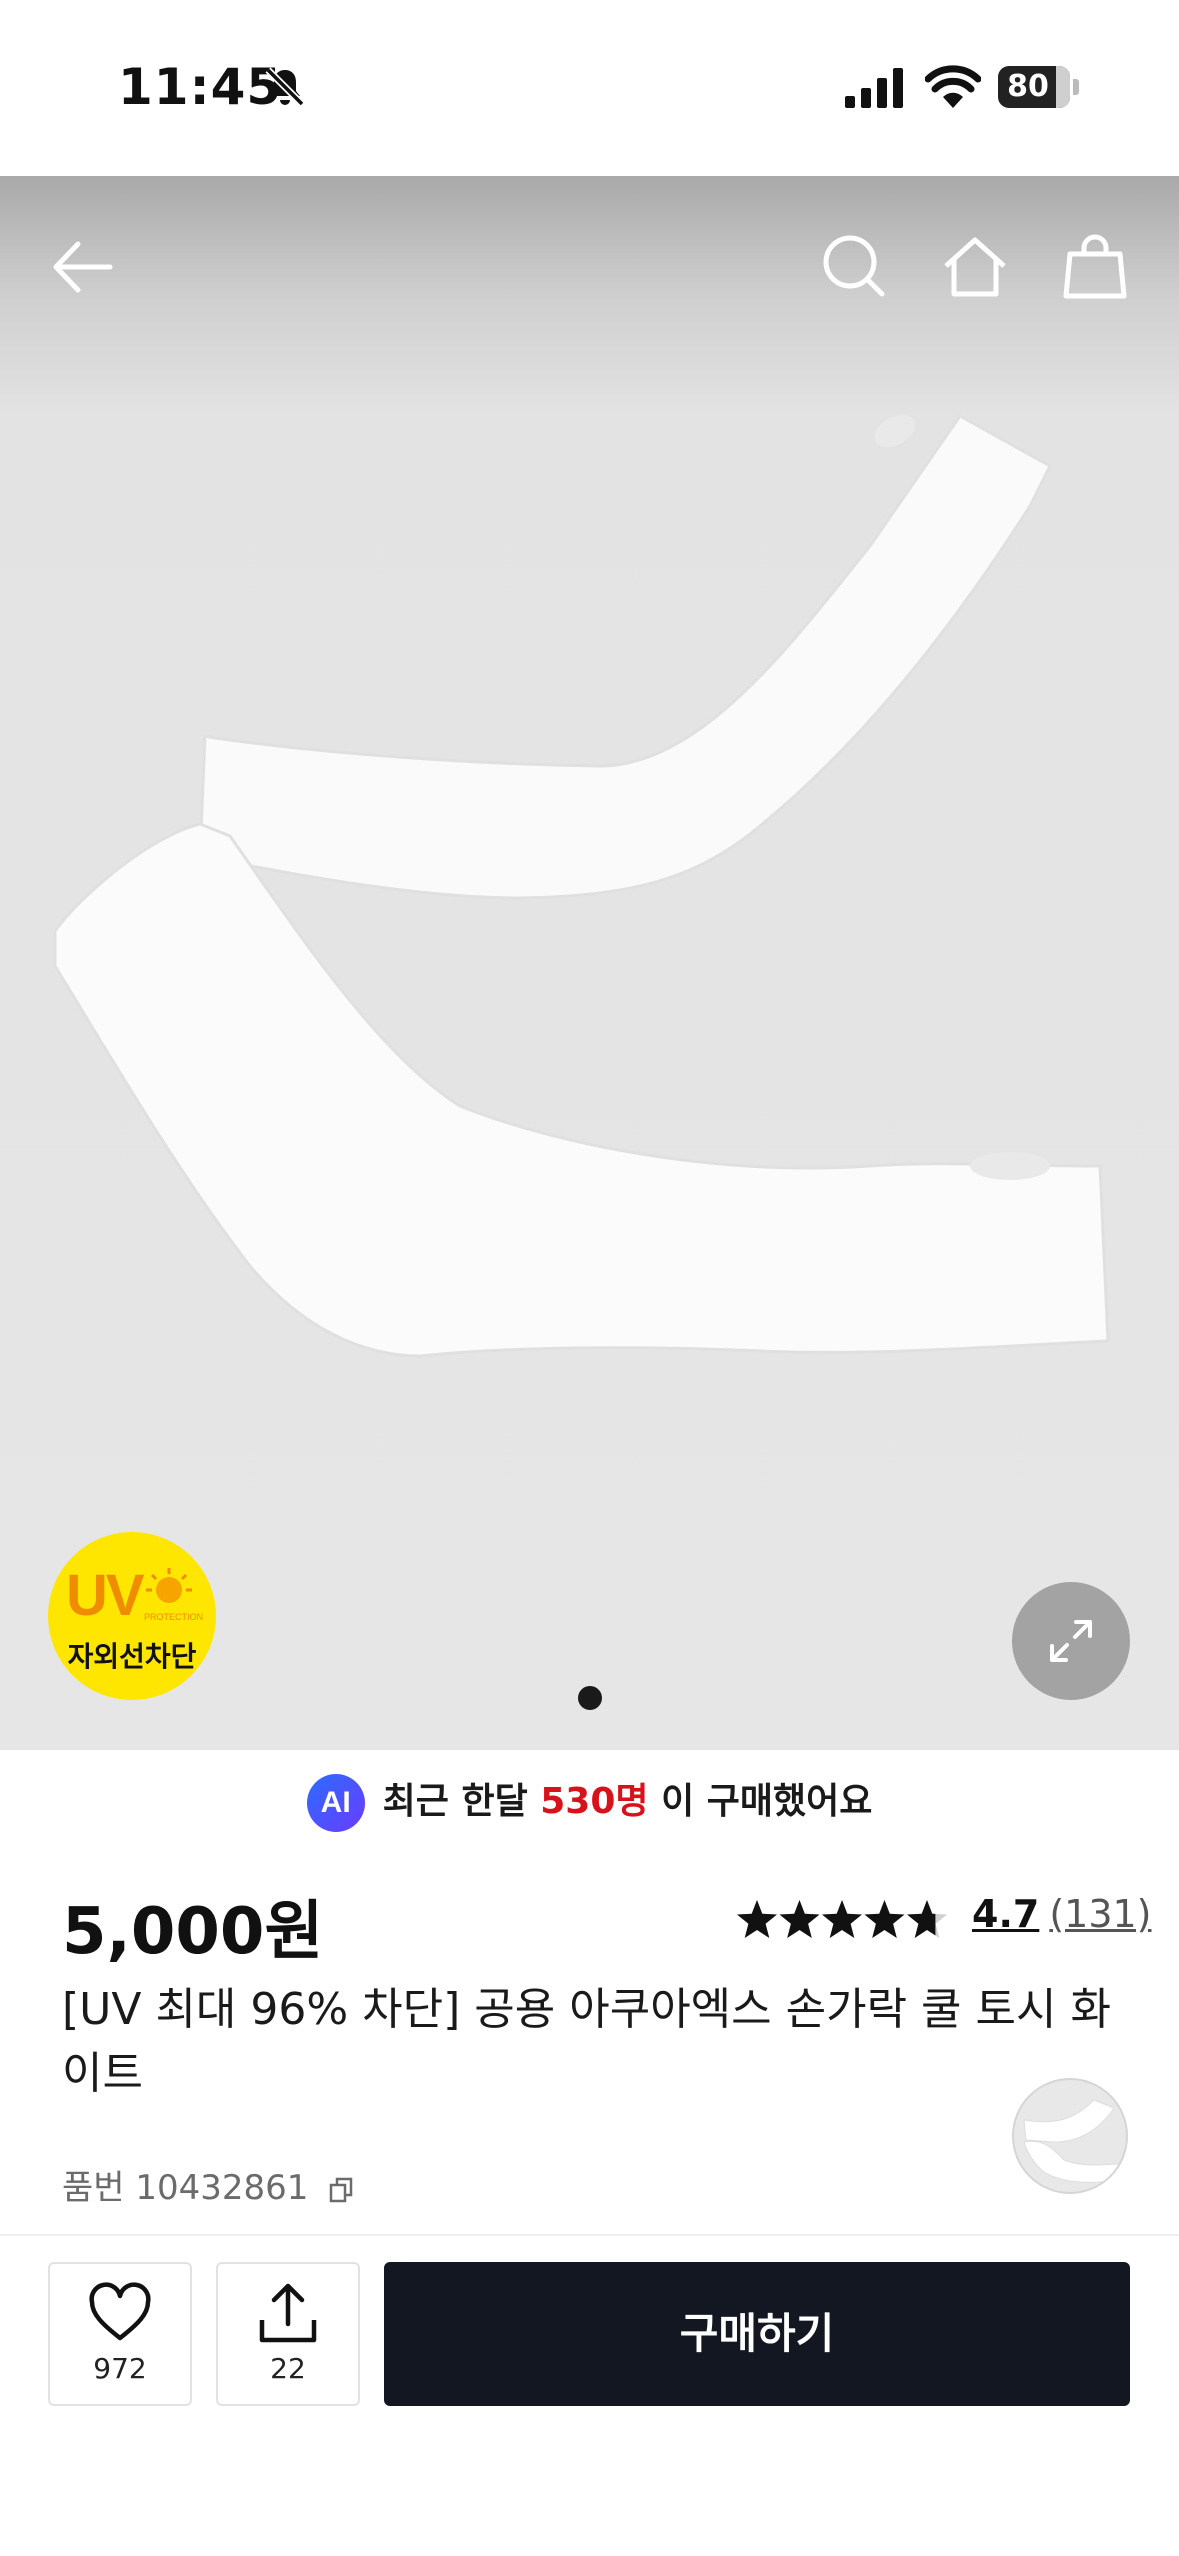  What do you see at coordinates (222, 2188) in the screenshot?
I see `sku-number: 10432861` at bounding box center [222, 2188].